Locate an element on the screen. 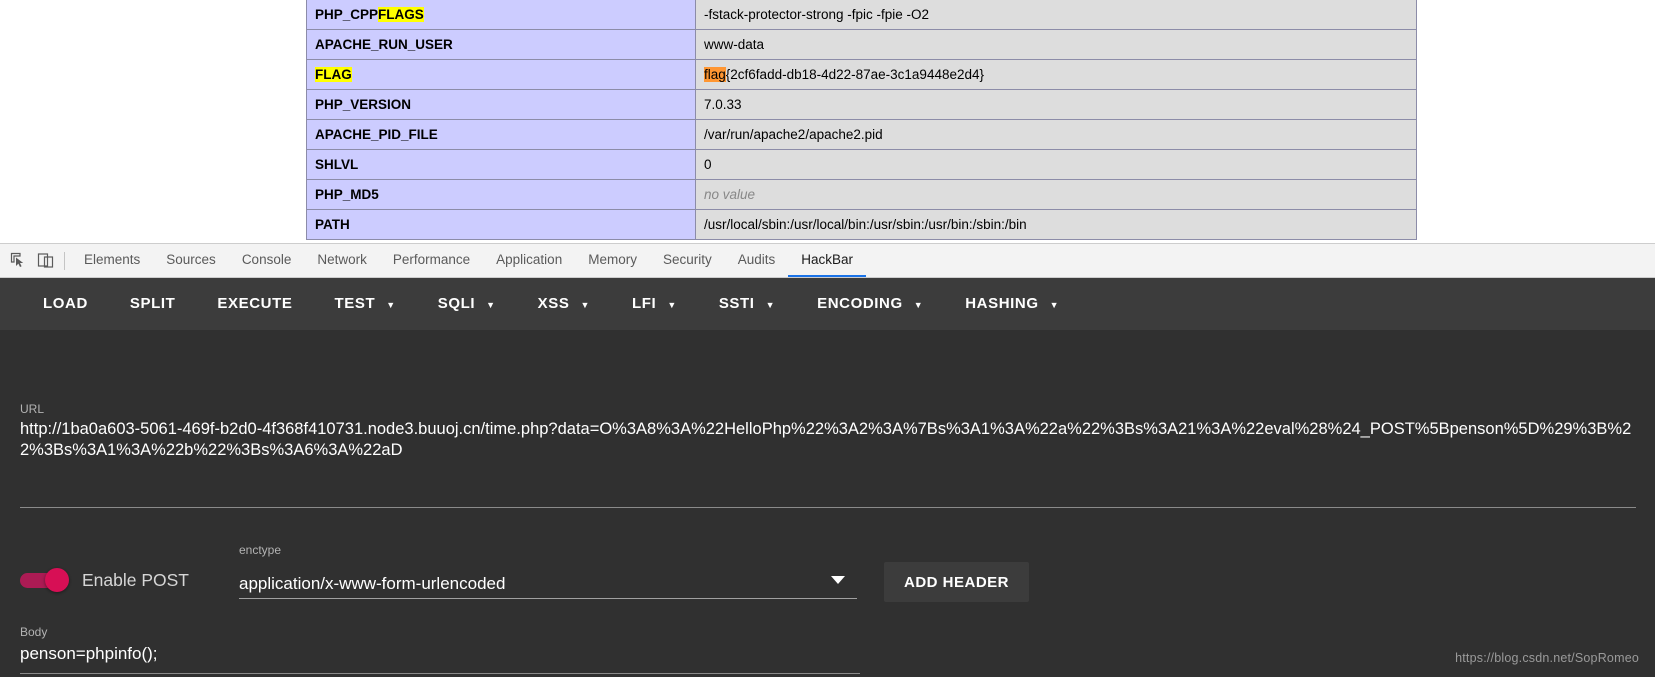 This screenshot has height=677, width=1655. toolbar-divider is located at coordinates (64, 260).